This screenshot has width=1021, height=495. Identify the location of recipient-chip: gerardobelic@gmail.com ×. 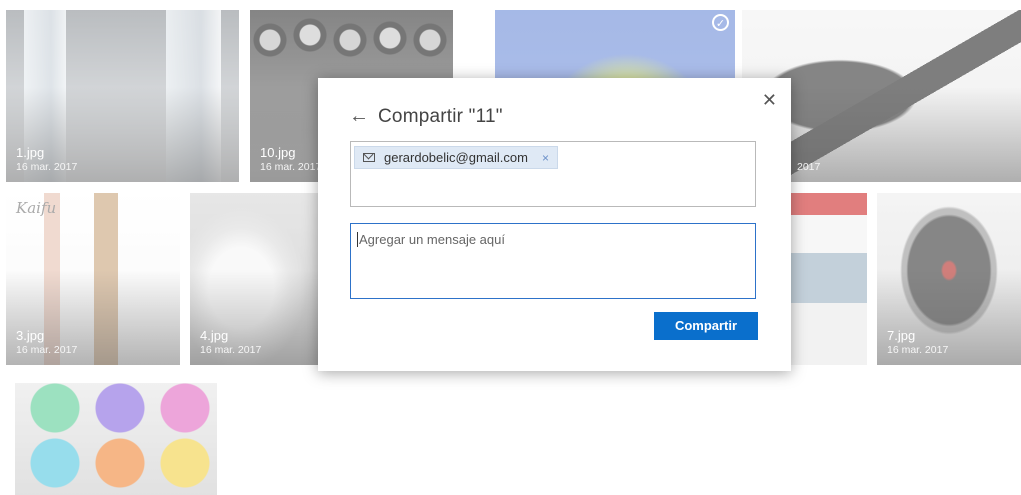
(456, 157).